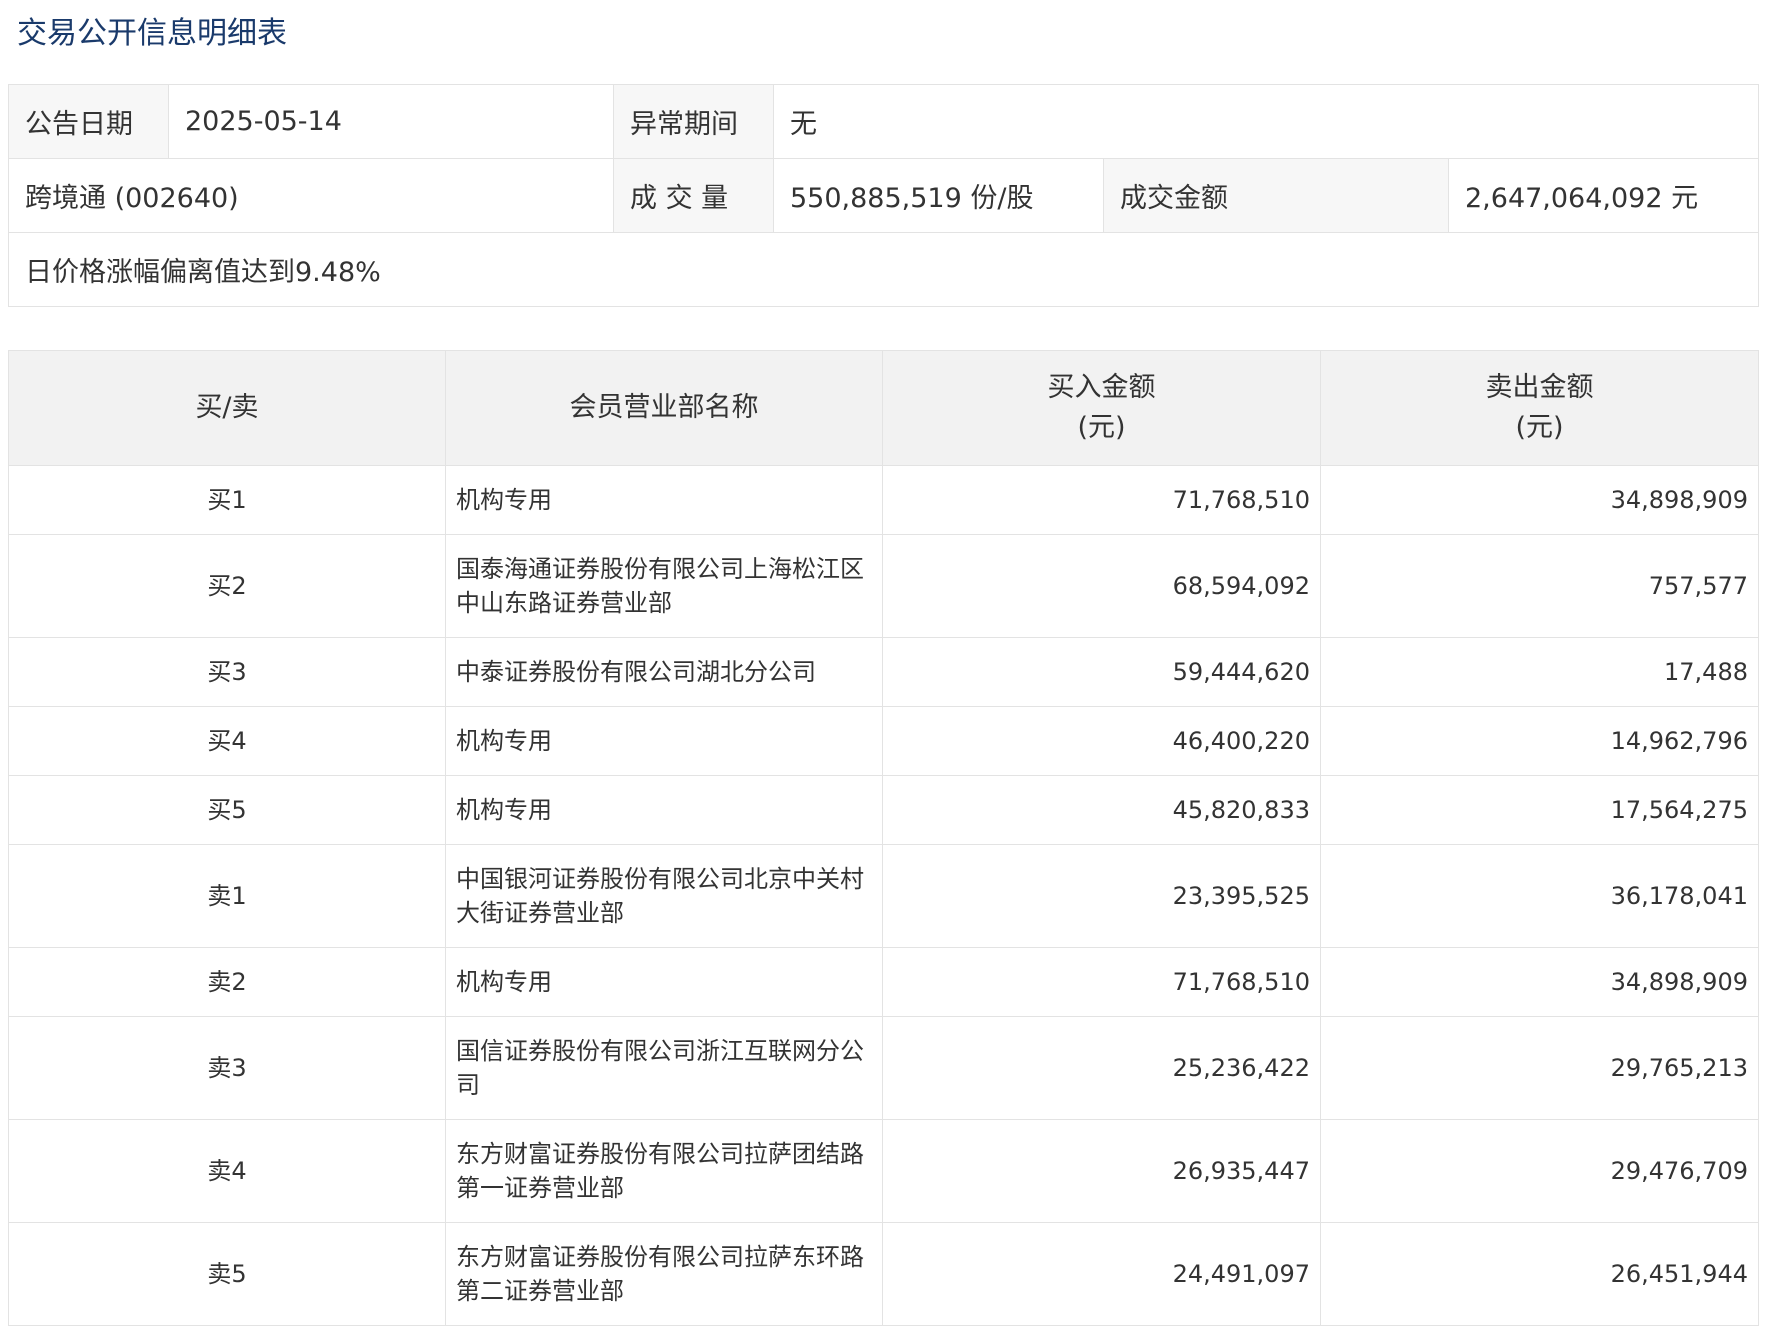  I want to click on info-row-reason: 日价格涨幅偏离值达到9.48%, so click(883, 269).